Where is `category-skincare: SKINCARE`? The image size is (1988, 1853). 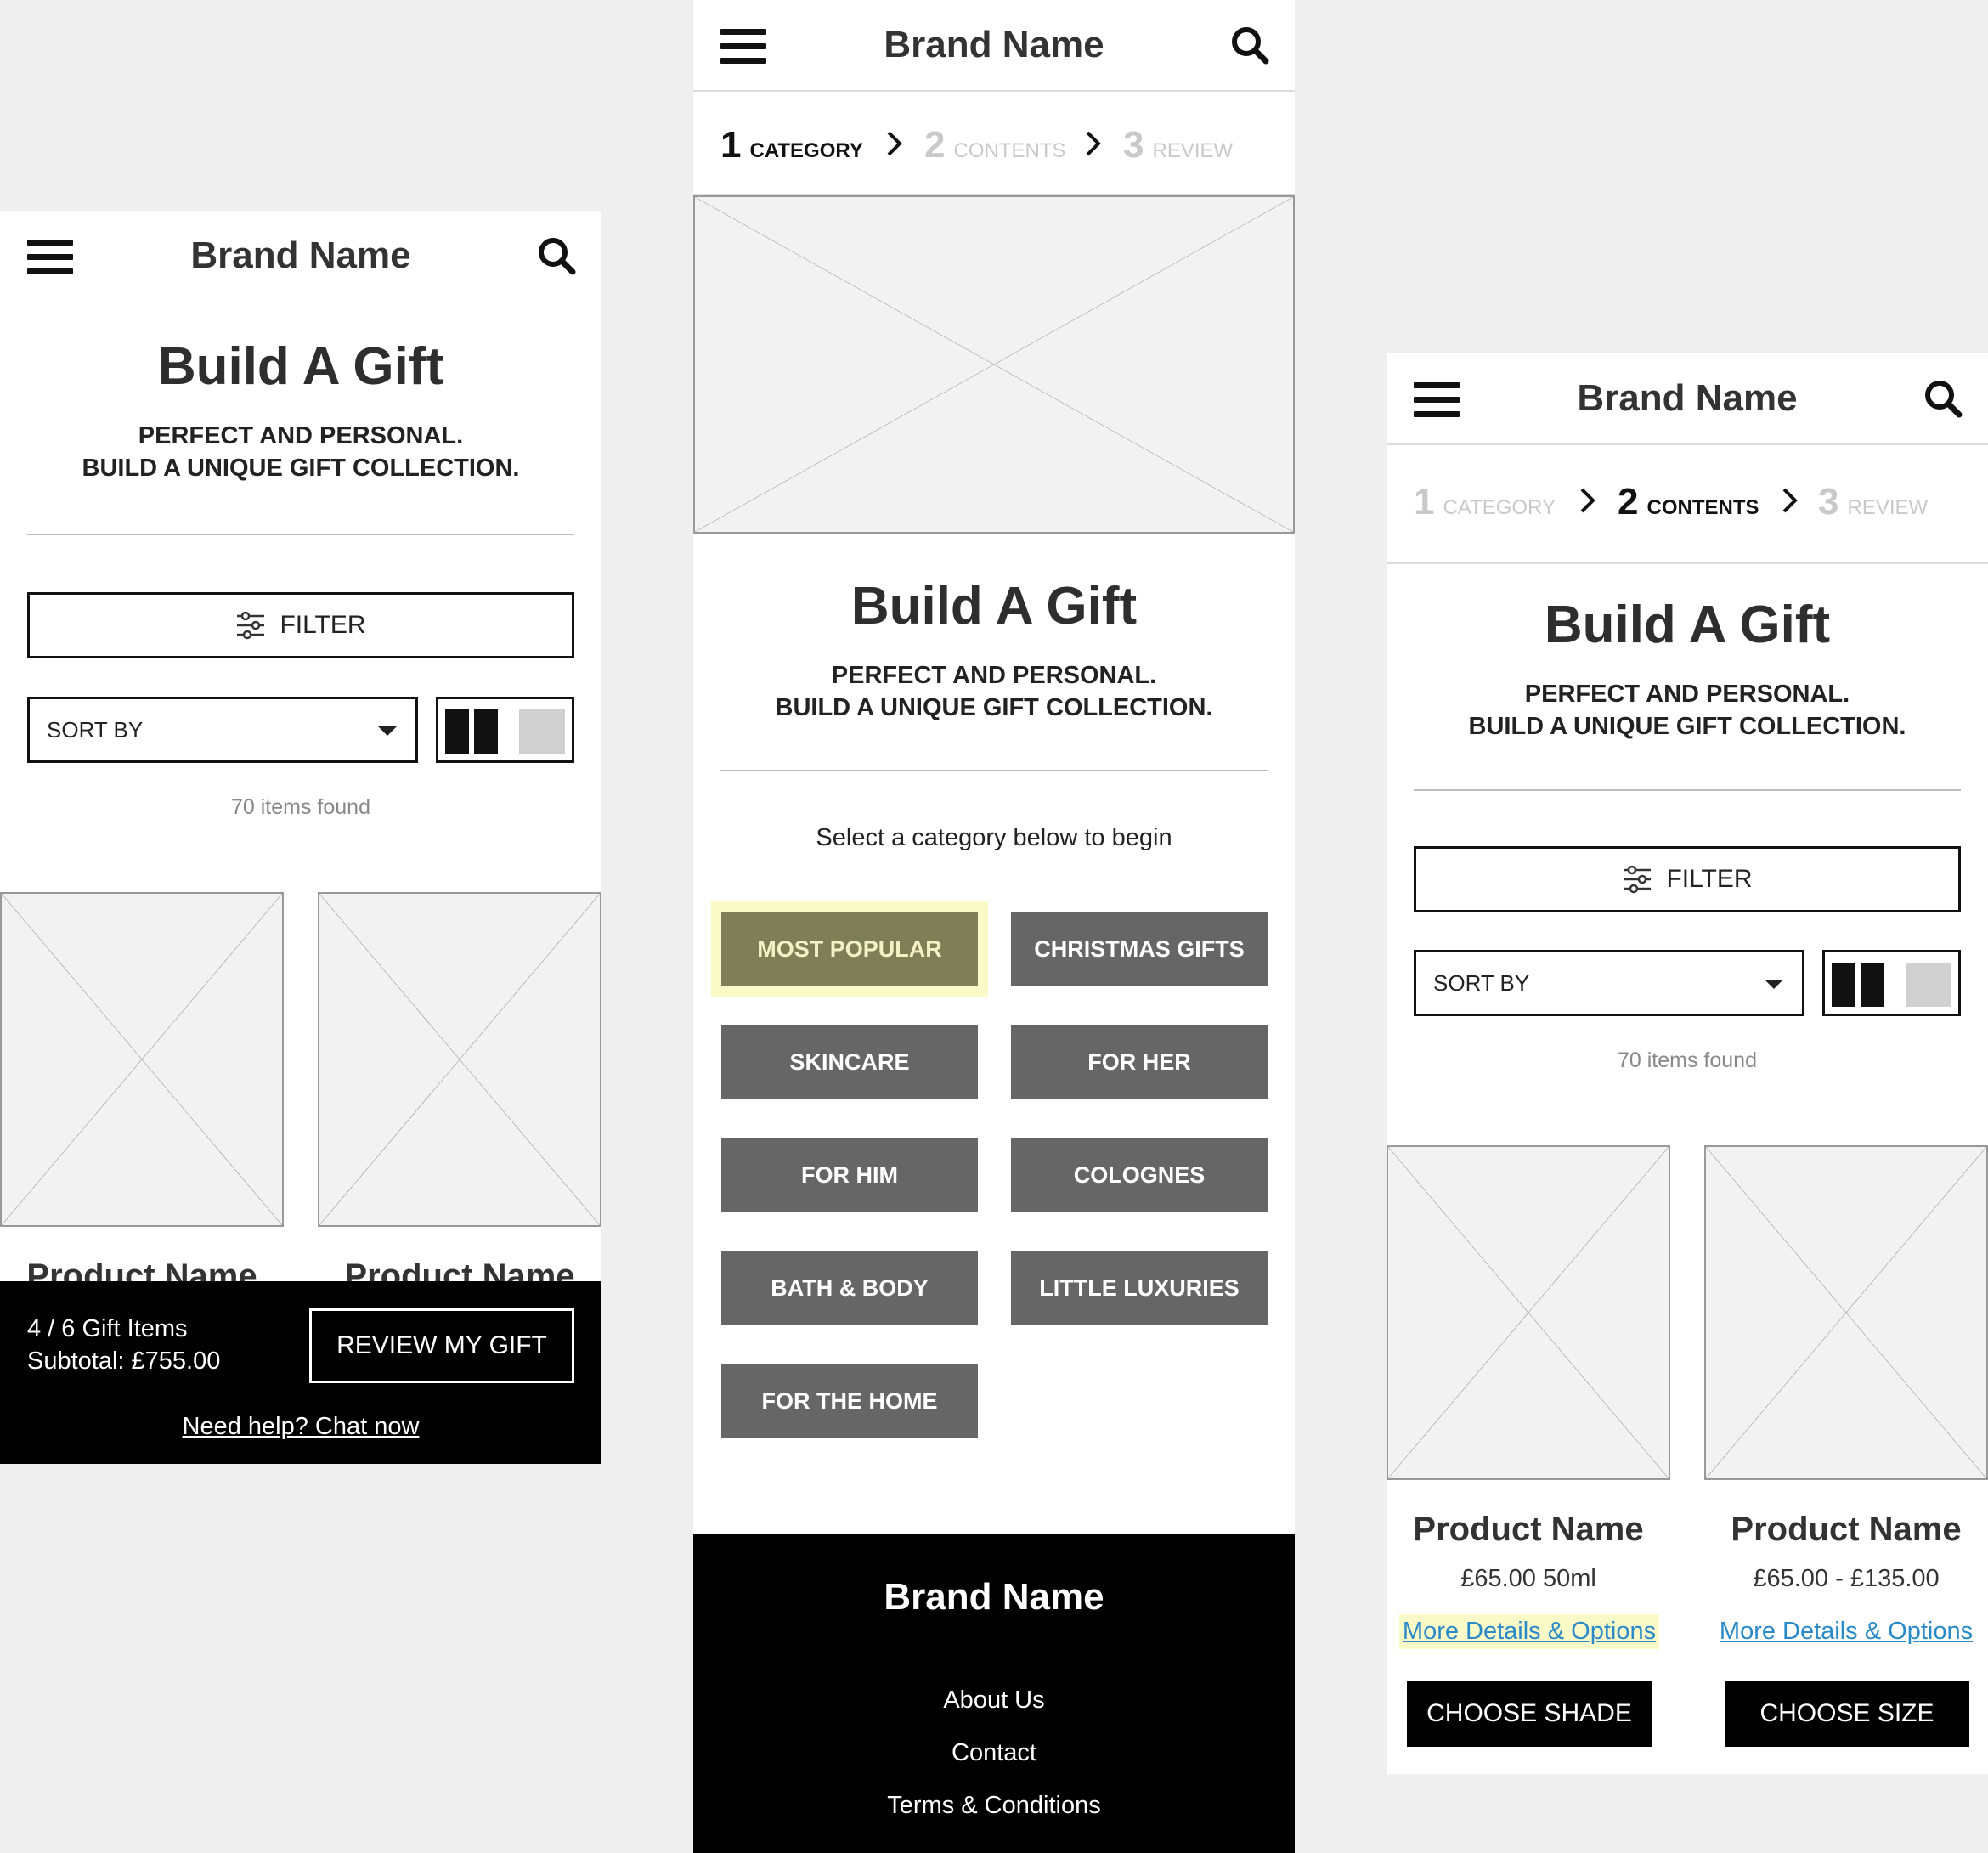 category-skincare: SKINCARE is located at coordinates (849, 1062).